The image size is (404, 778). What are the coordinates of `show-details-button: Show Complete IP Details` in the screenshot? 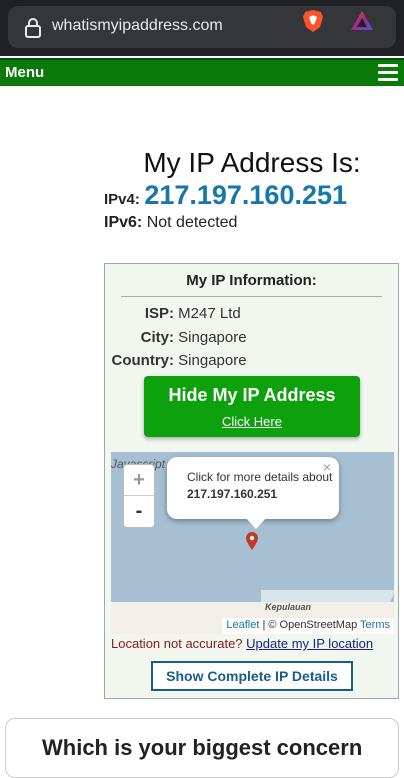 It's located at (252, 676).